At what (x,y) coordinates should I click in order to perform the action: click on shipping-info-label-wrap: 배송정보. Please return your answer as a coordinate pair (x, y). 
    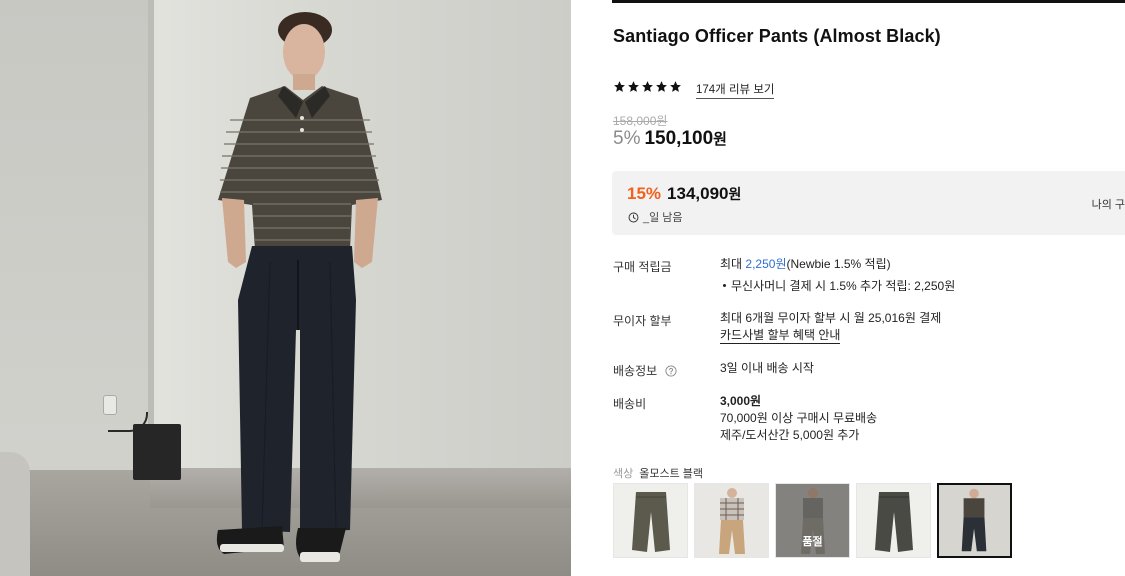
    Looking at the image, I should click on (645, 370).